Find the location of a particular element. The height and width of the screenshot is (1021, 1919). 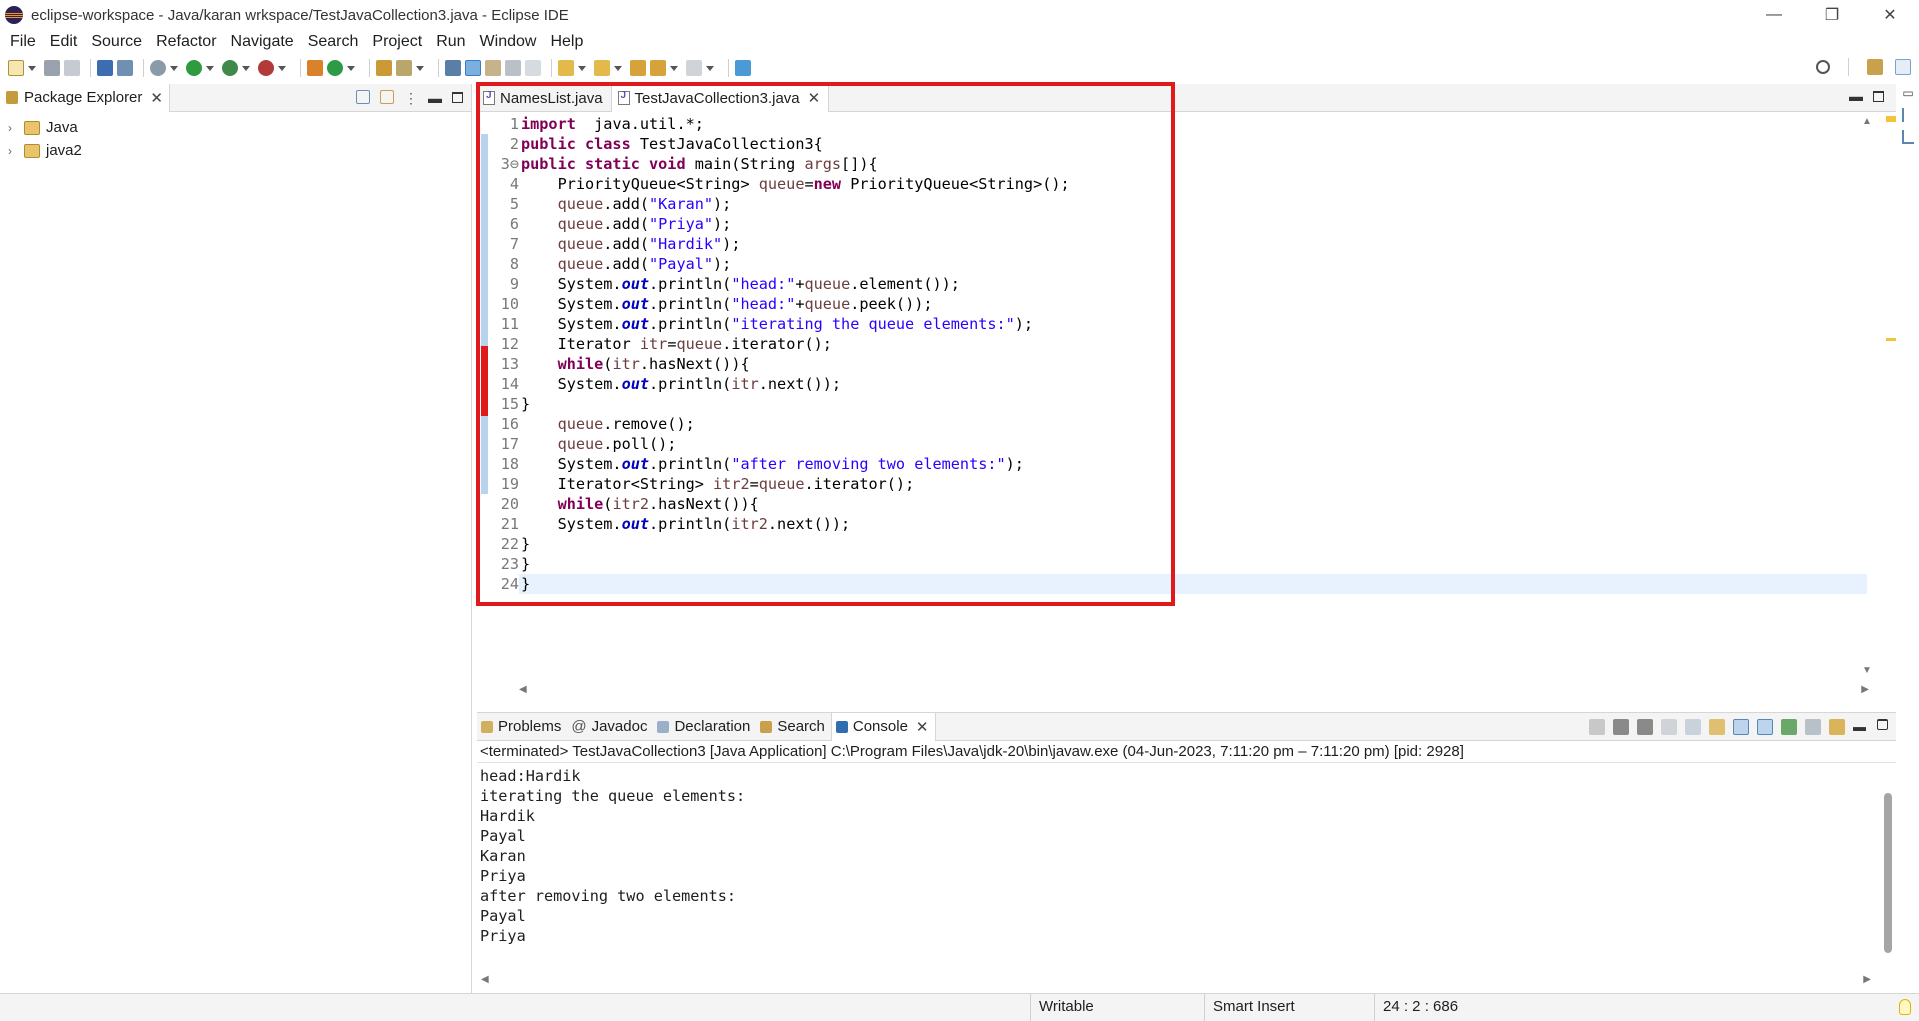

external-tools-icon is located at coordinates (266, 68).